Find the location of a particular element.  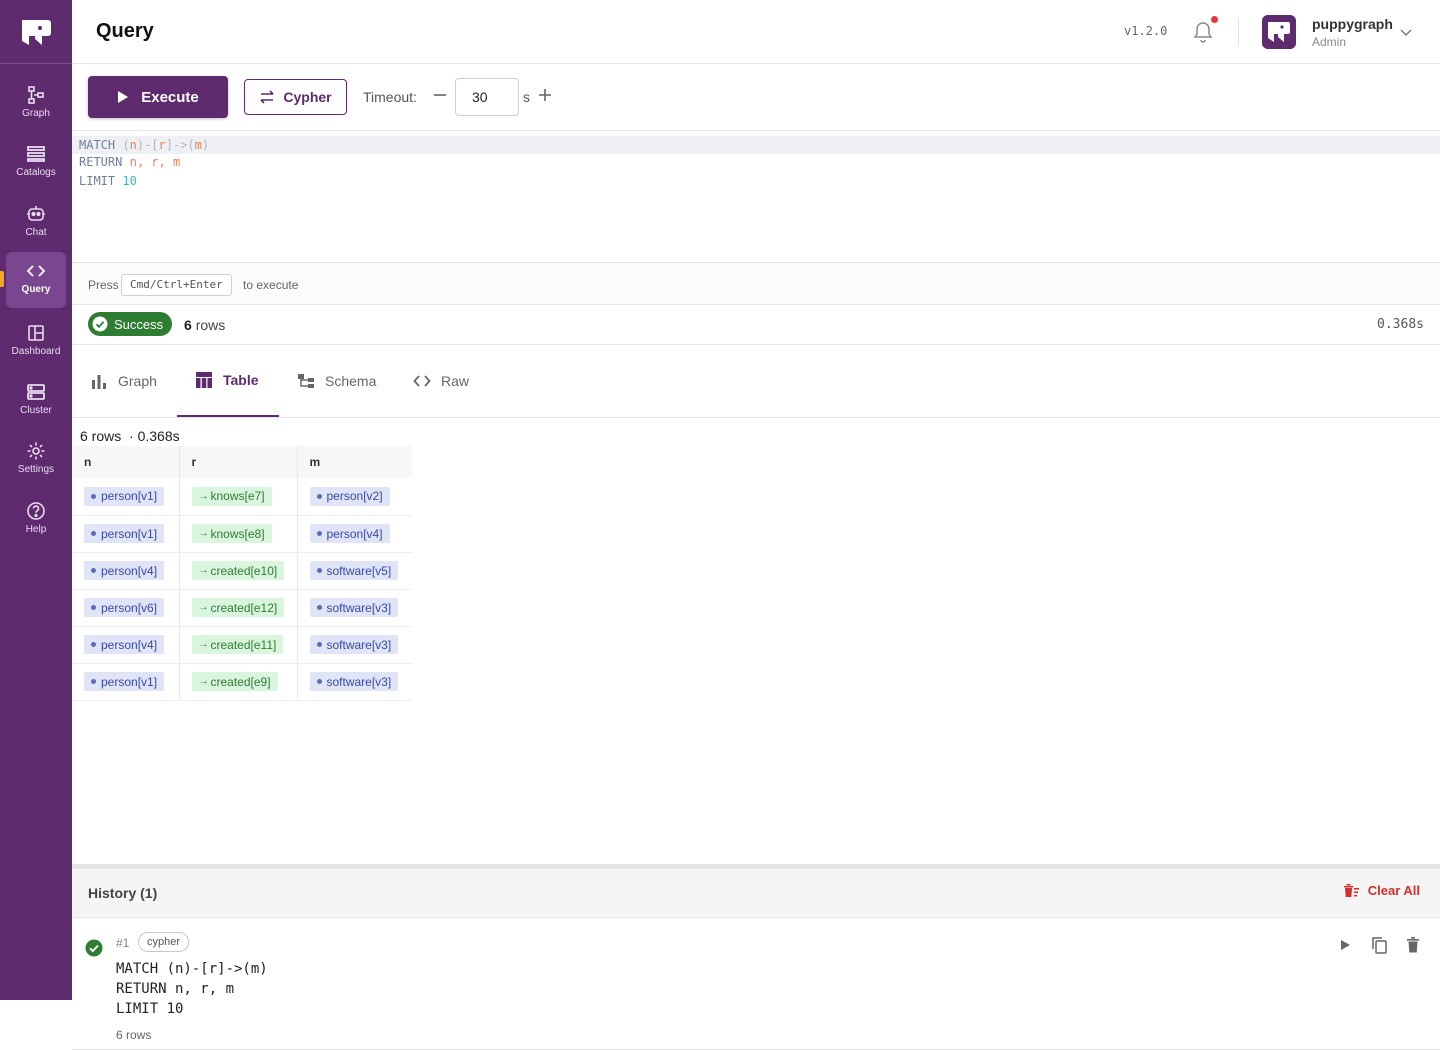

execute-button: Execute is located at coordinates (158, 97).